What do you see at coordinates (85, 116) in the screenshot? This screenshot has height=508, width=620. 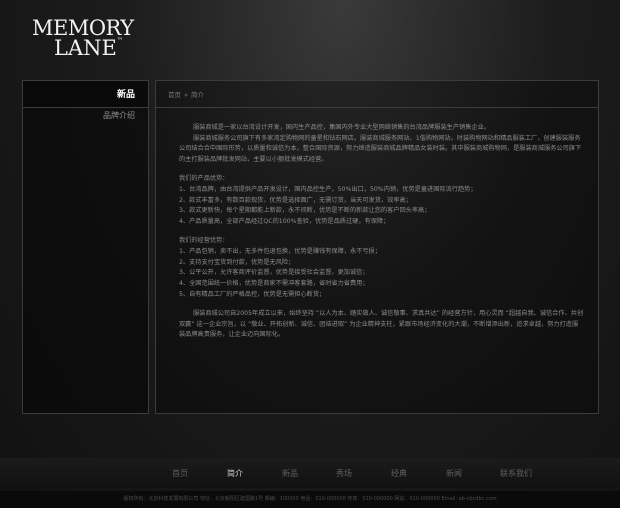 I see `sidebar-item-brand-intro: 品牌介绍` at bounding box center [85, 116].